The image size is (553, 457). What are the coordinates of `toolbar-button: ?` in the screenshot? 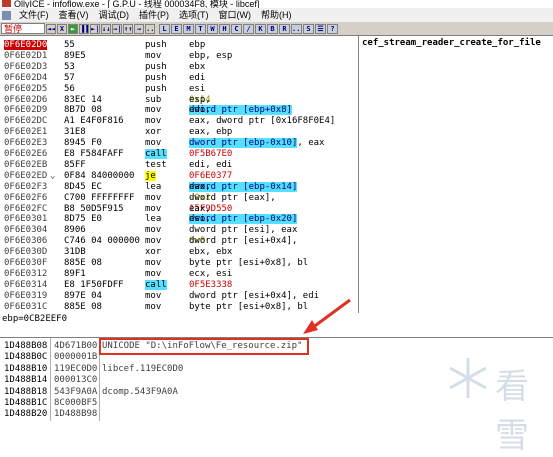 It's located at (332, 28).